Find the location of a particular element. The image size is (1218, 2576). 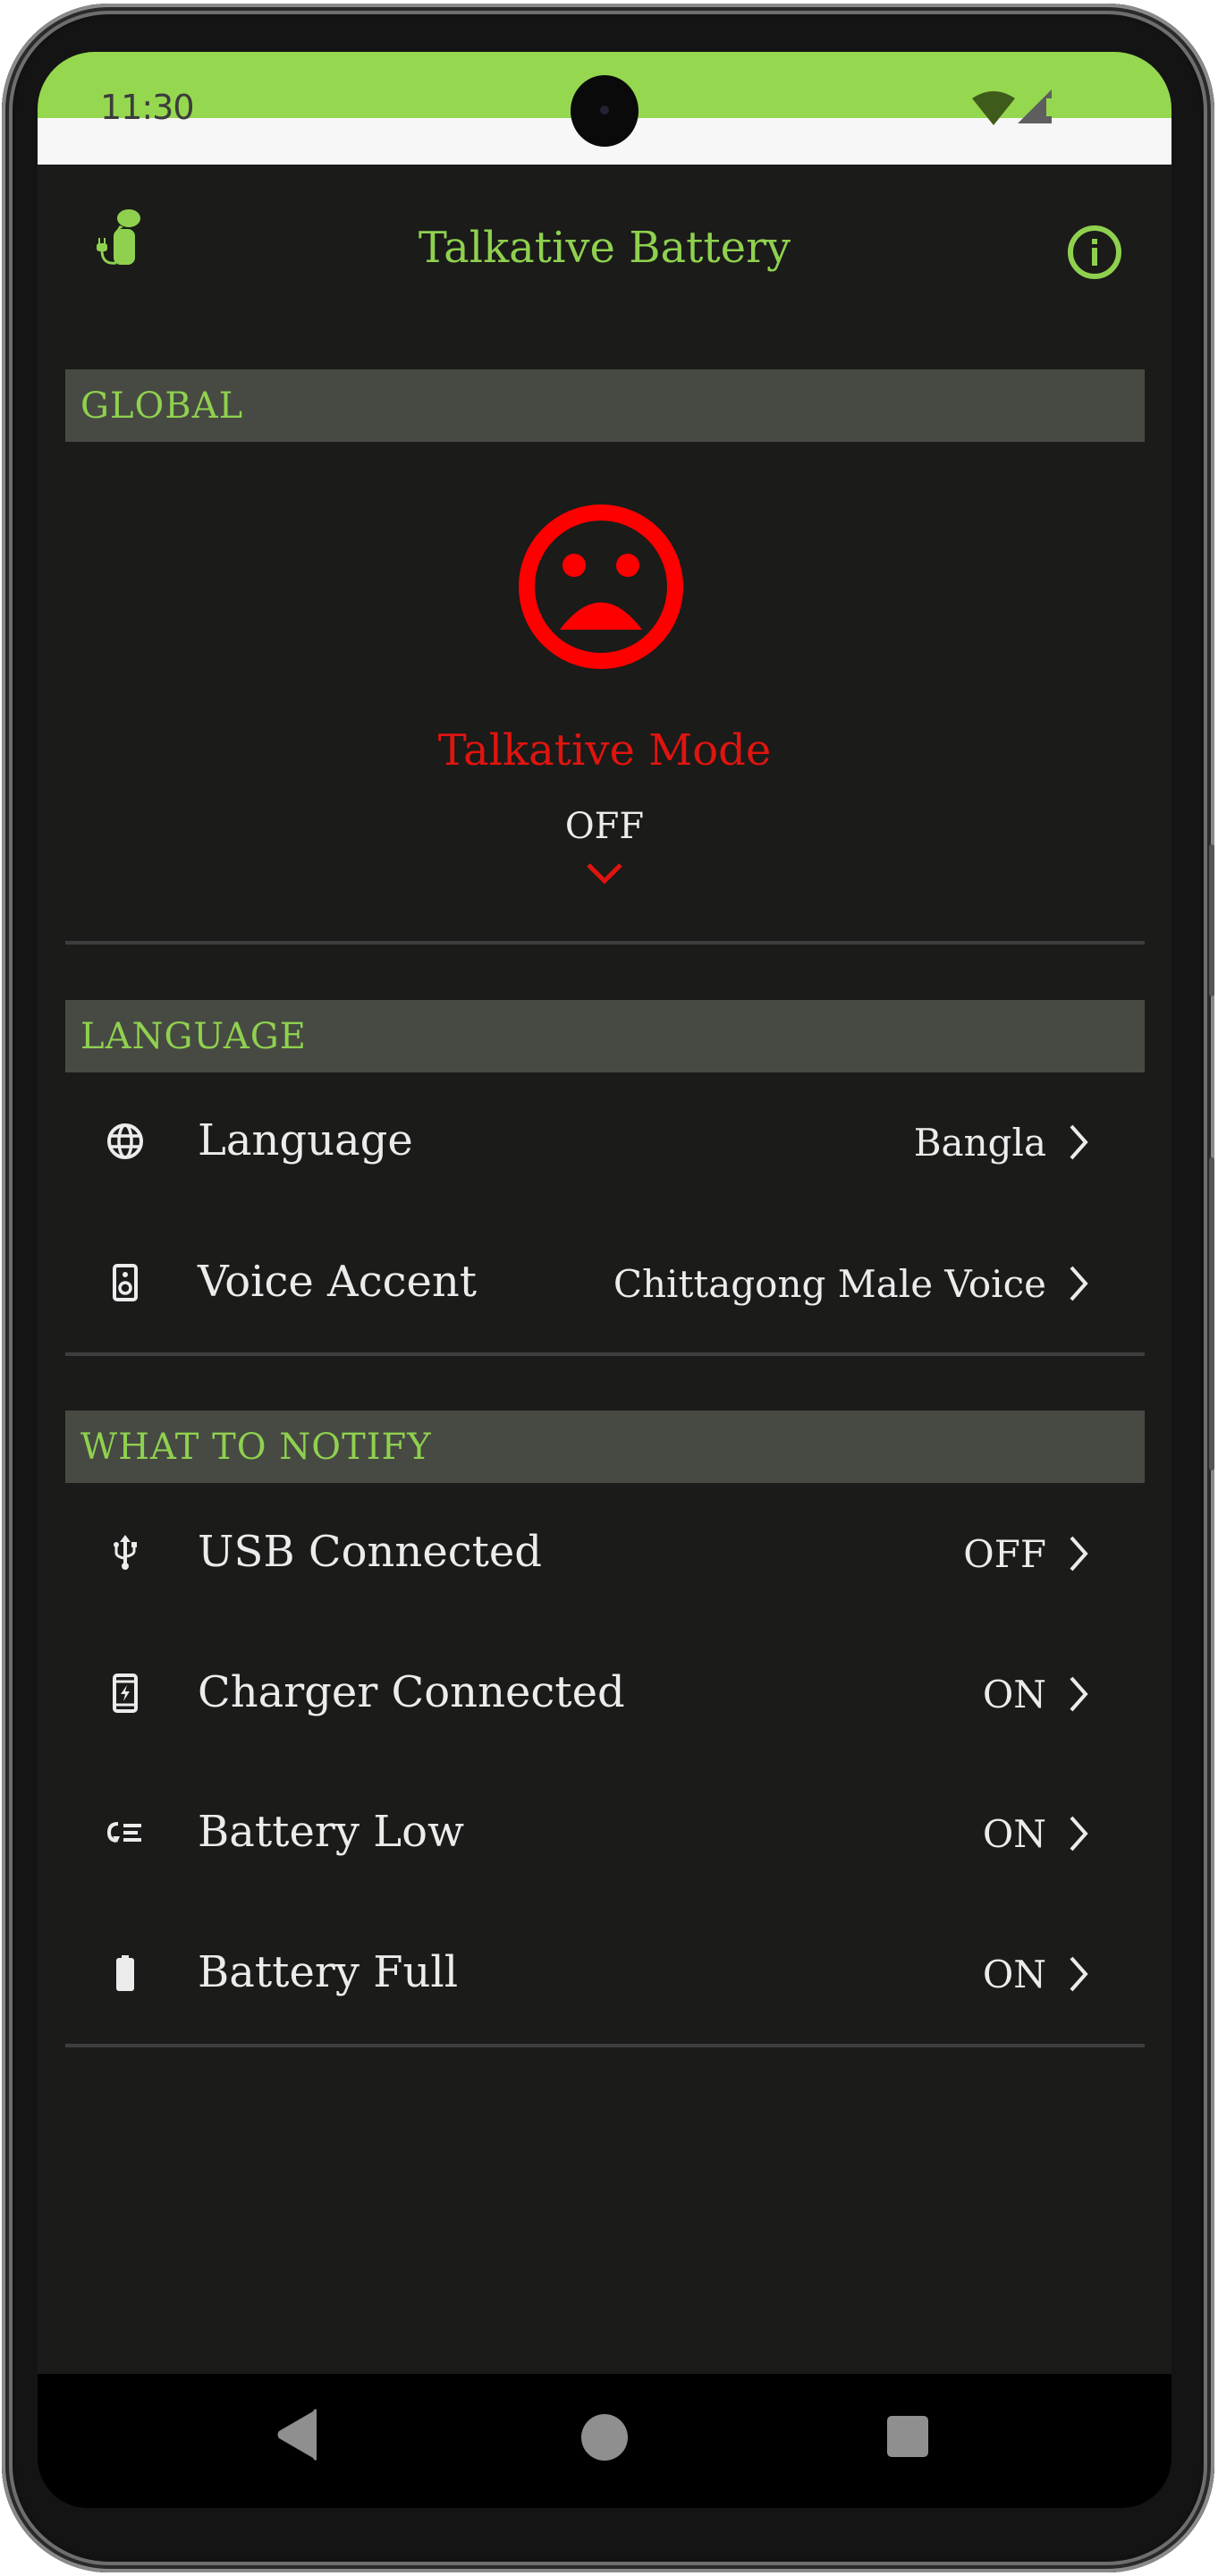

info-icon is located at coordinates (1094, 252).